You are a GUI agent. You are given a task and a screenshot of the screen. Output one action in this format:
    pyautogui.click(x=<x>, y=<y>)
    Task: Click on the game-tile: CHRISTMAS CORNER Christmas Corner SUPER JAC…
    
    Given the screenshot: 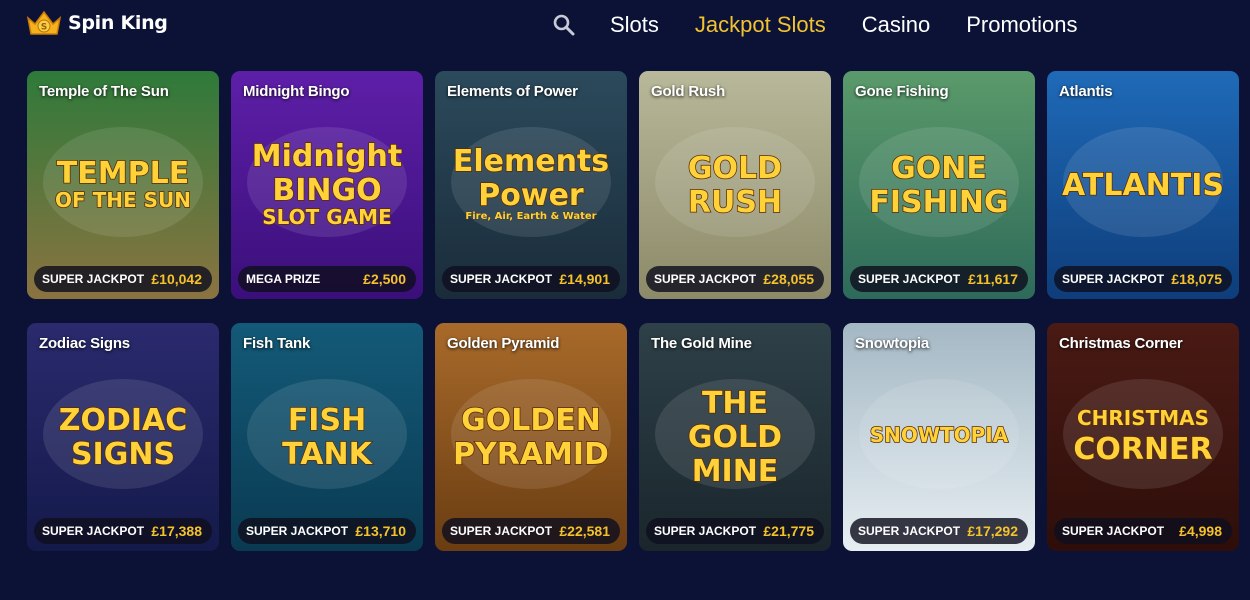 What is the action you would take?
    pyautogui.click(x=1143, y=437)
    